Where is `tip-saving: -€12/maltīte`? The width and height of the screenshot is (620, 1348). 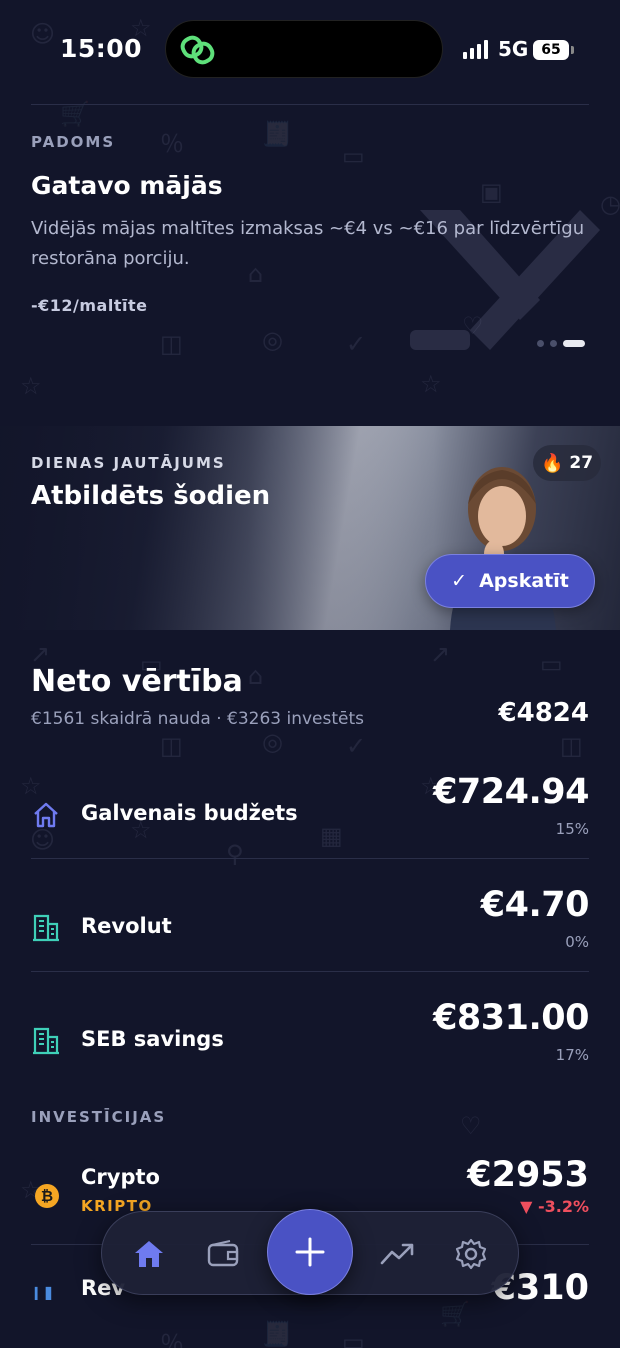
tip-saving: -€12/maltīte is located at coordinates (89, 305).